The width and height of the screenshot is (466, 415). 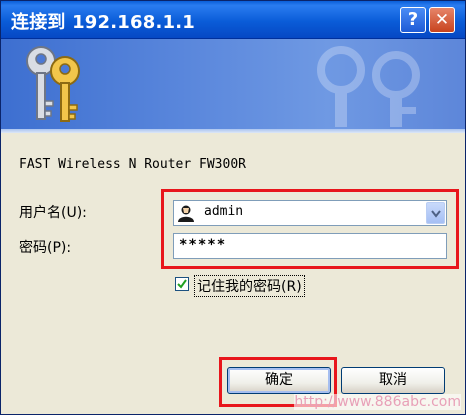 I want to click on keys-icon, so click(x=53, y=84).